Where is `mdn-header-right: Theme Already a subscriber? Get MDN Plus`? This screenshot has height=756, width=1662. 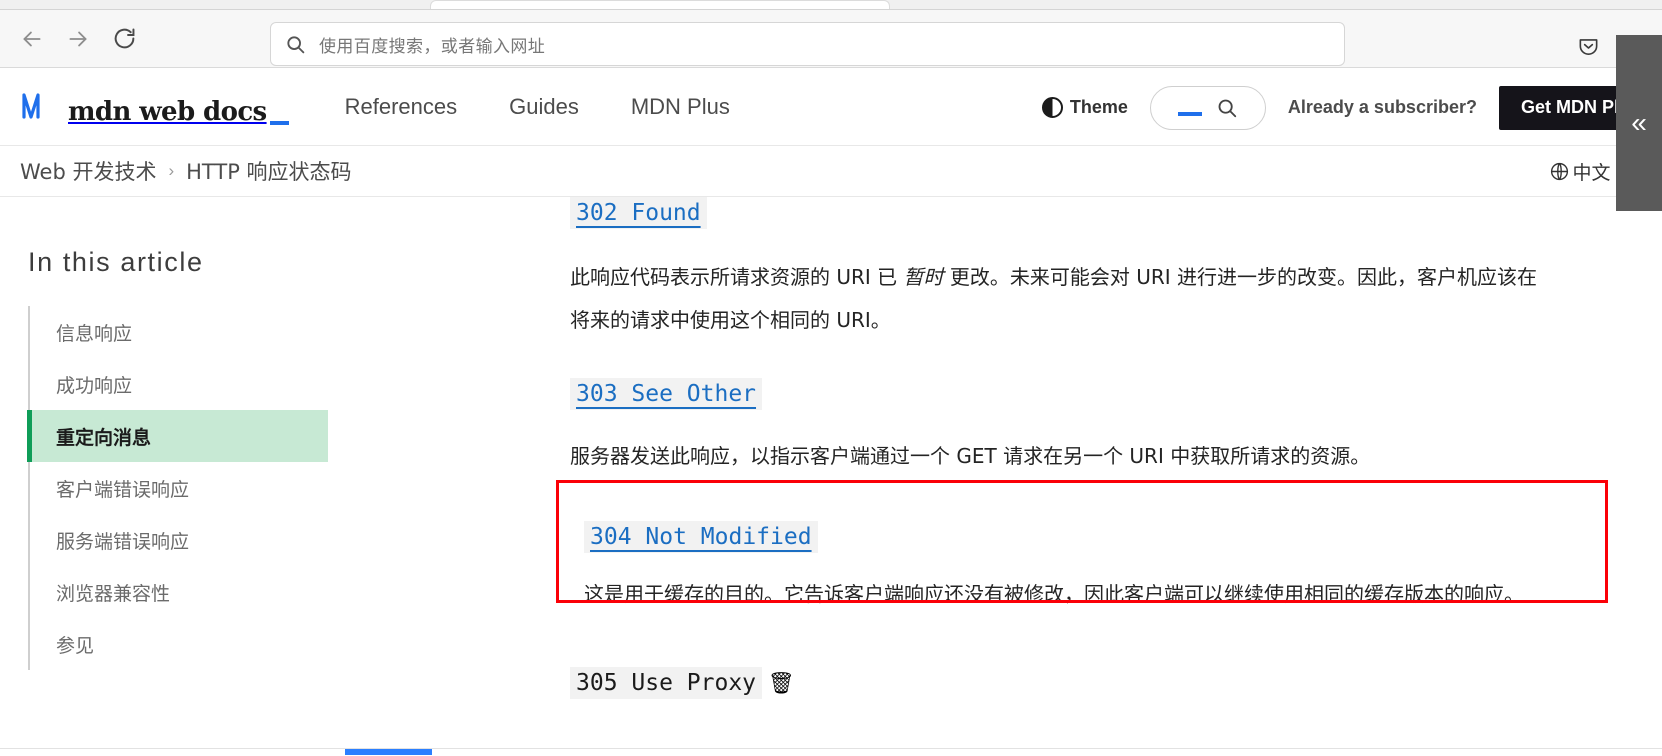
mdn-header-right: Theme Already a subscriber? Get MDN Plus is located at coordinates (1351, 107).